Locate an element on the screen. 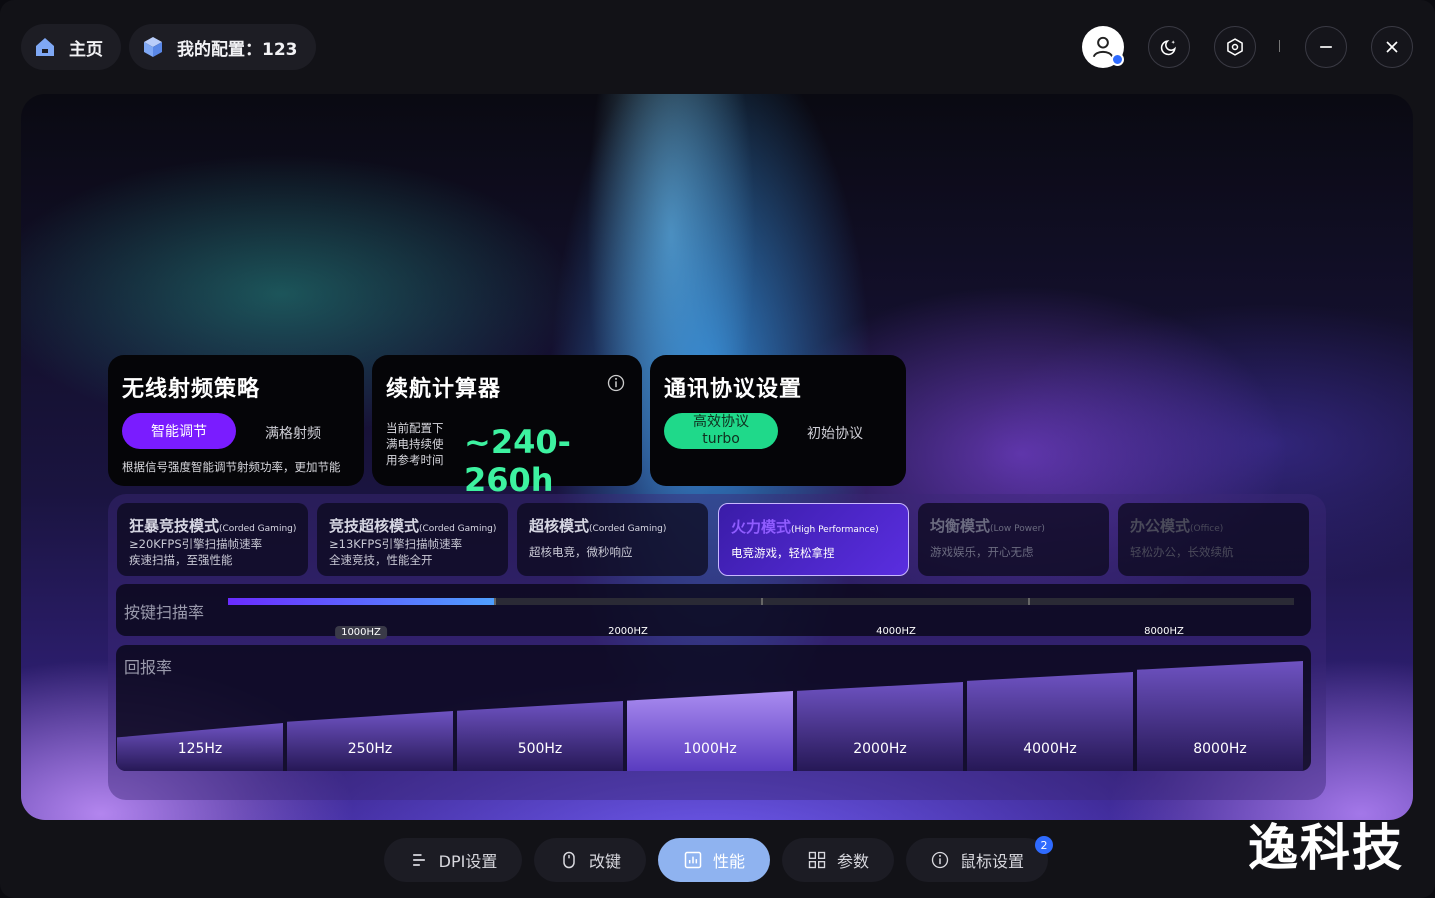  mode-desc: 轻松办公，长效续航 is located at coordinates (1182, 552).